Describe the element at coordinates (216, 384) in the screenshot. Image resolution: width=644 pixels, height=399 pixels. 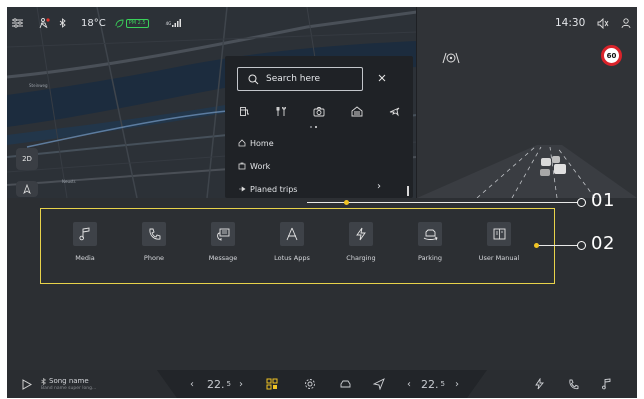
I see `temp-left-value: 22.` at that location.